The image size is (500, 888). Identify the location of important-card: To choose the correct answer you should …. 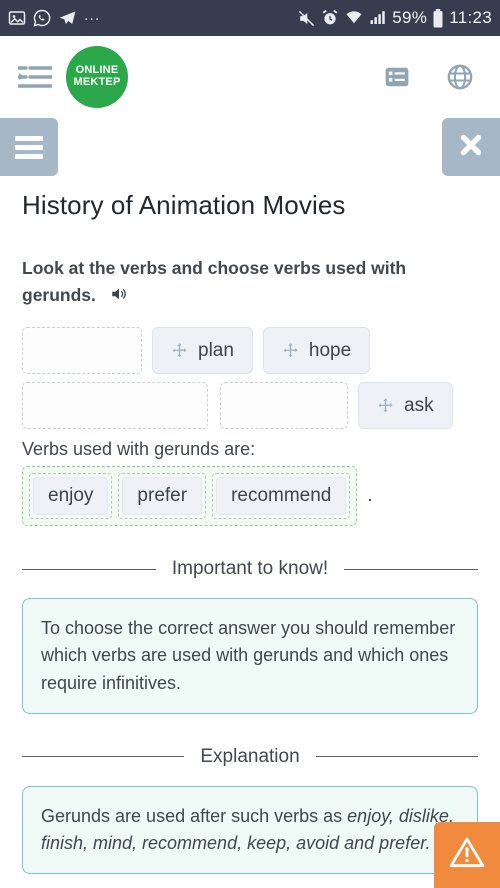
(250, 655).